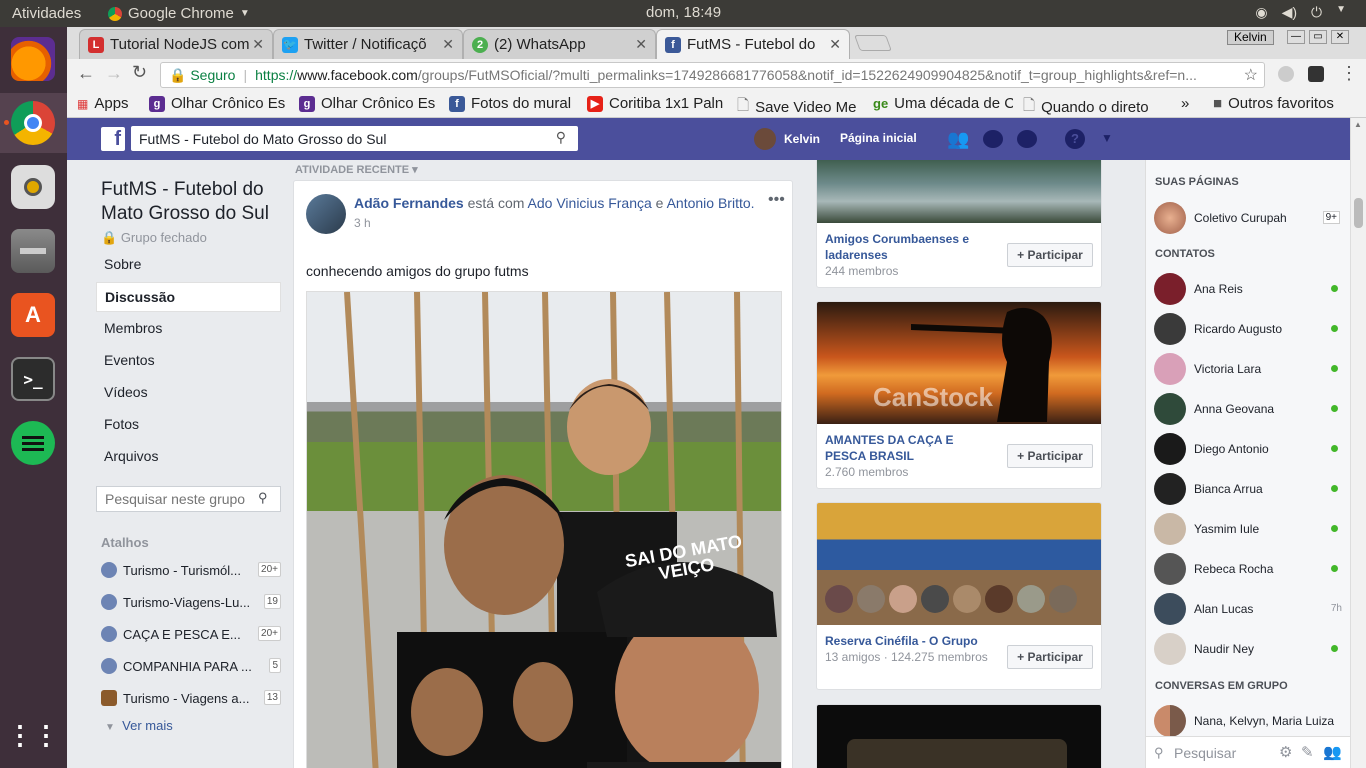  I want to click on facebook-search-input: FutMS - Futebol do Mato Grosso do Sul ⚲, so click(354, 138).